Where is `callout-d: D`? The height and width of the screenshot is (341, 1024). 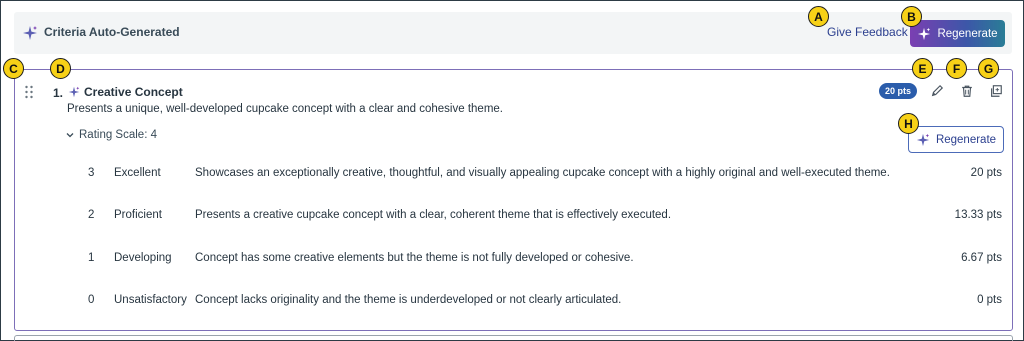
callout-d: D is located at coordinates (60, 68).